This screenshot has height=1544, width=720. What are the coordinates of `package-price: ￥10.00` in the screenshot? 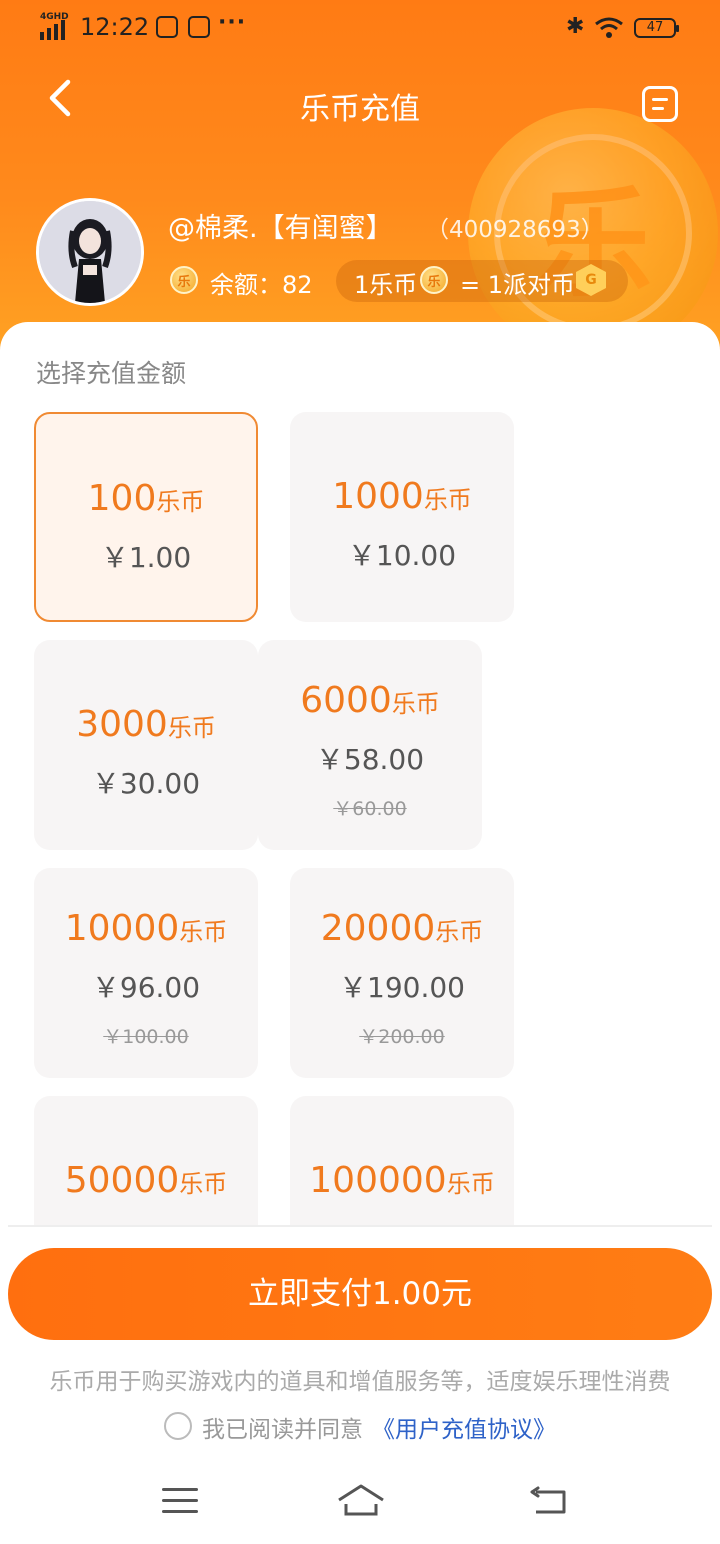 It's located at (402, 555).